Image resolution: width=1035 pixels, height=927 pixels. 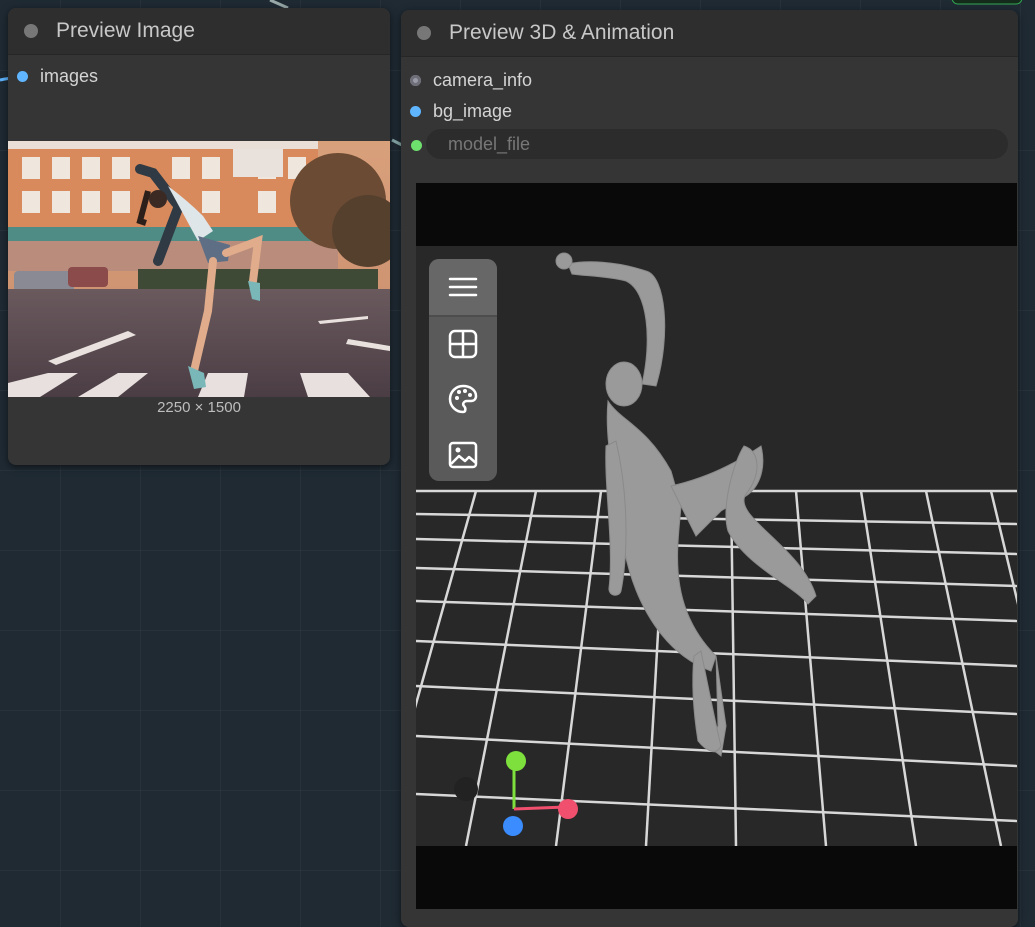 I want to click on node-title: Preview Image, so click(x=125, y=30).